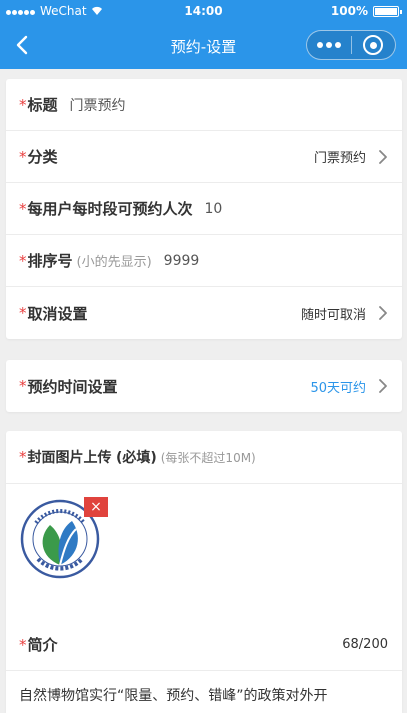  What do you see at coordinates (57, 313) in the screenshot?
I see `cancel-label: 取消设置` at bounding box center [57, 313].